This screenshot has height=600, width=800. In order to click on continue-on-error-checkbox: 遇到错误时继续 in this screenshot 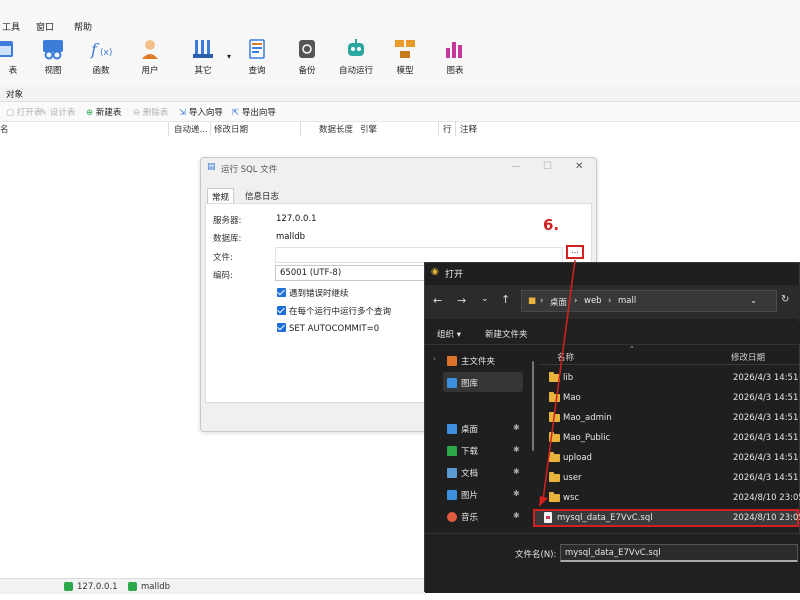, I will do `click(313, 293)`.